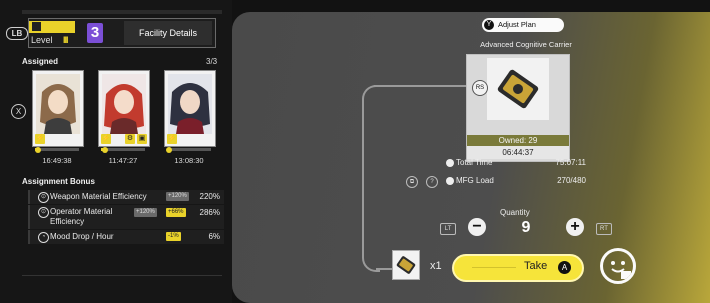  Describe the element at coordinates (36, 26) in the screenshot. I see `grid-icon` at that location.